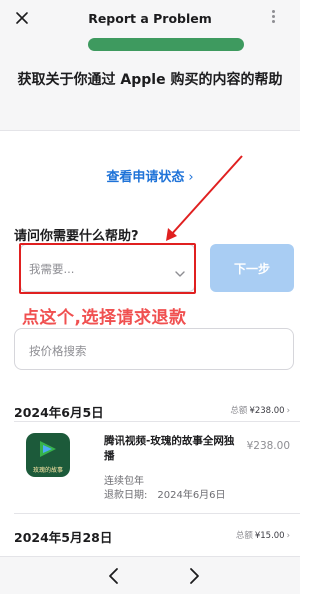 The width and height of the screenshot is (320, 594). Describe the element at coordinates (58, 351) in the screenshot. I see `search-placeholder: 按价格搜索` at that location.